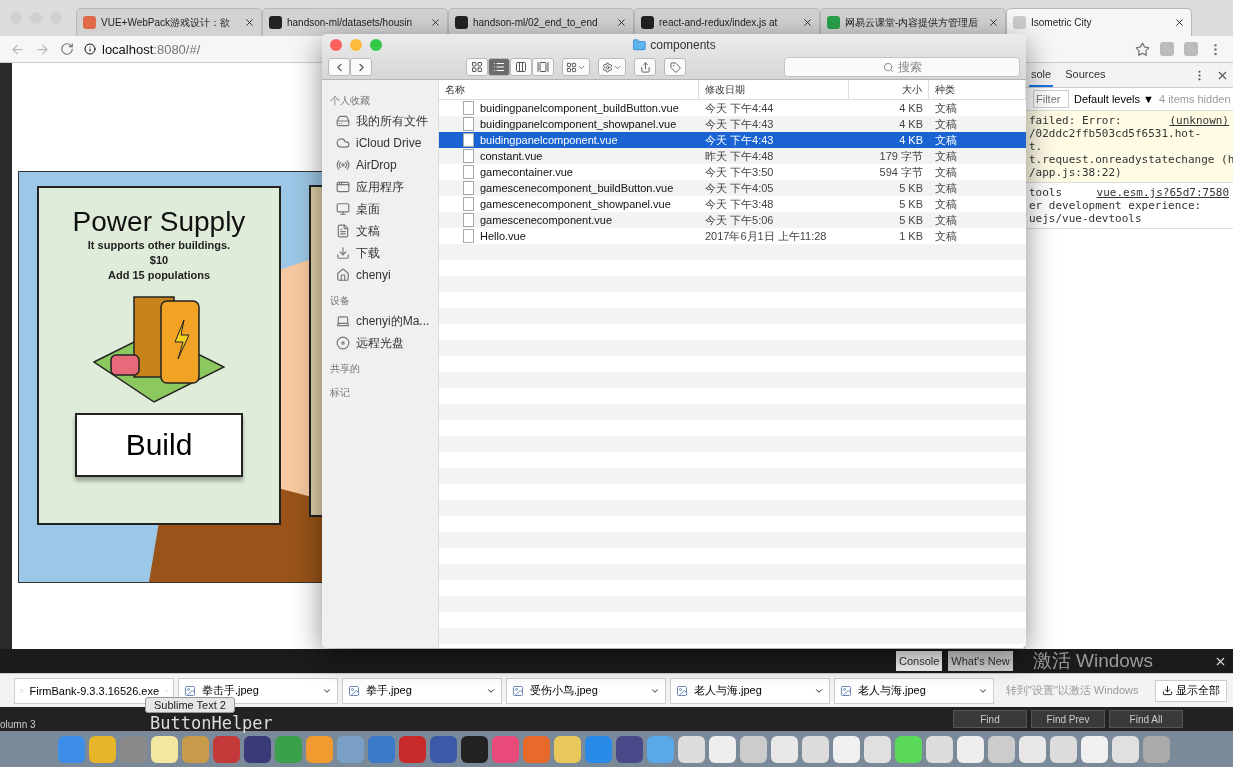 The image size is (1233, 767). I want to click on drawer-tab: What's New, so click(980, 661).